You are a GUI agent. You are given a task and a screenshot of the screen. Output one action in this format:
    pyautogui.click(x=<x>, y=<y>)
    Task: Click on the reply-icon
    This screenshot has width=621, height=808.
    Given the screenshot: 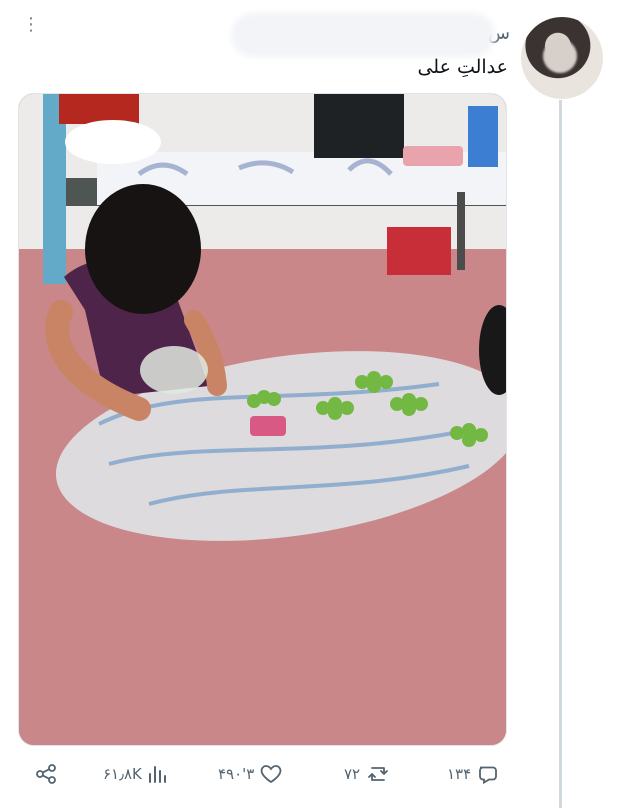 What is the action you would take?
    pyautogui.click(x=488, y=775)
    